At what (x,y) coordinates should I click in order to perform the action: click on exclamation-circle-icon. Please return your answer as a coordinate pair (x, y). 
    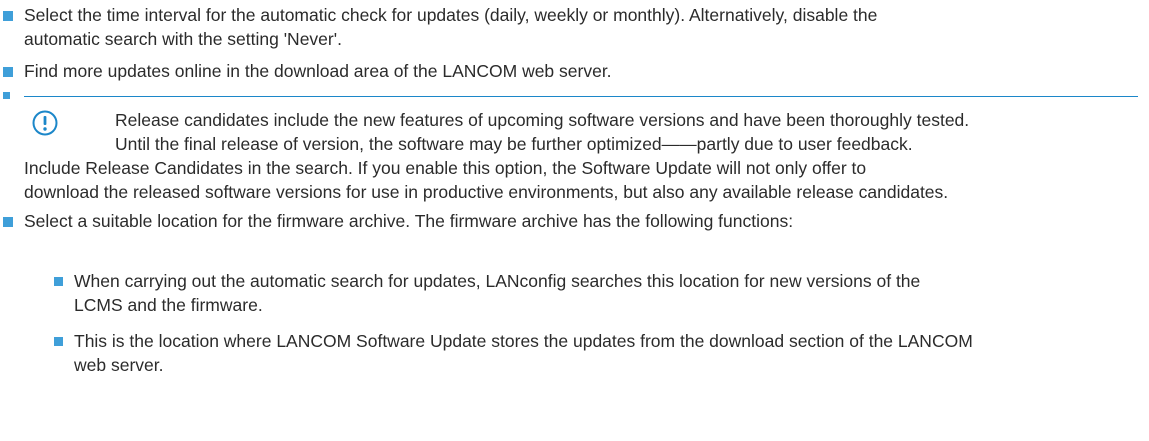
    Looking at the image, I should click on (45, 123).